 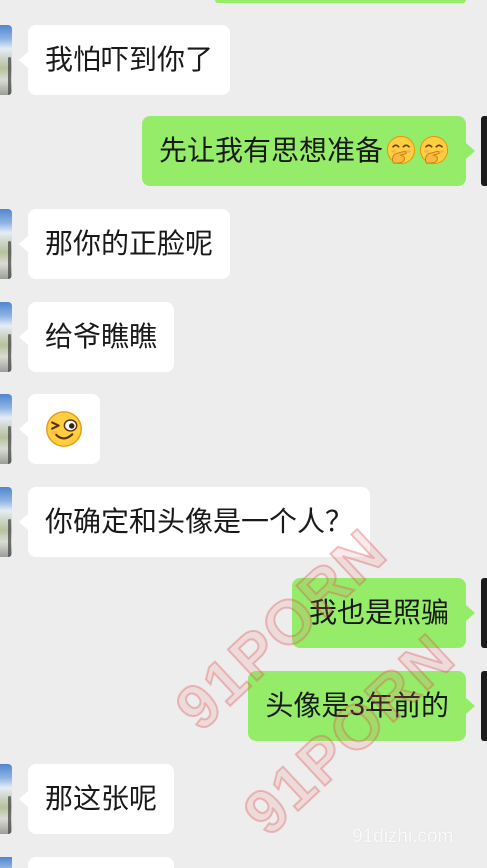 I want to click on message-bubble: 你确定和头像是一个人？, so click(x=194, y=522).